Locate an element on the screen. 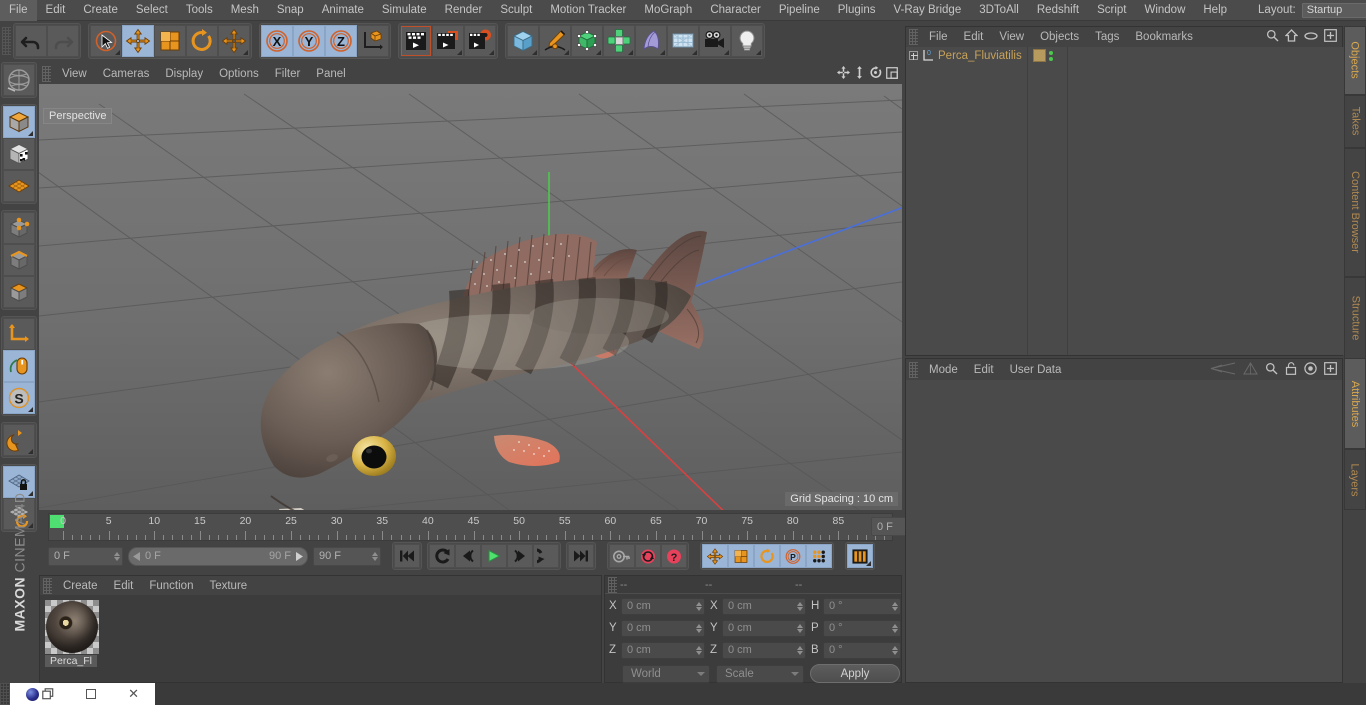 Image resolution: width=1366 pixels, height=705 pixels. material-grip is located at coordinates (47, 585).